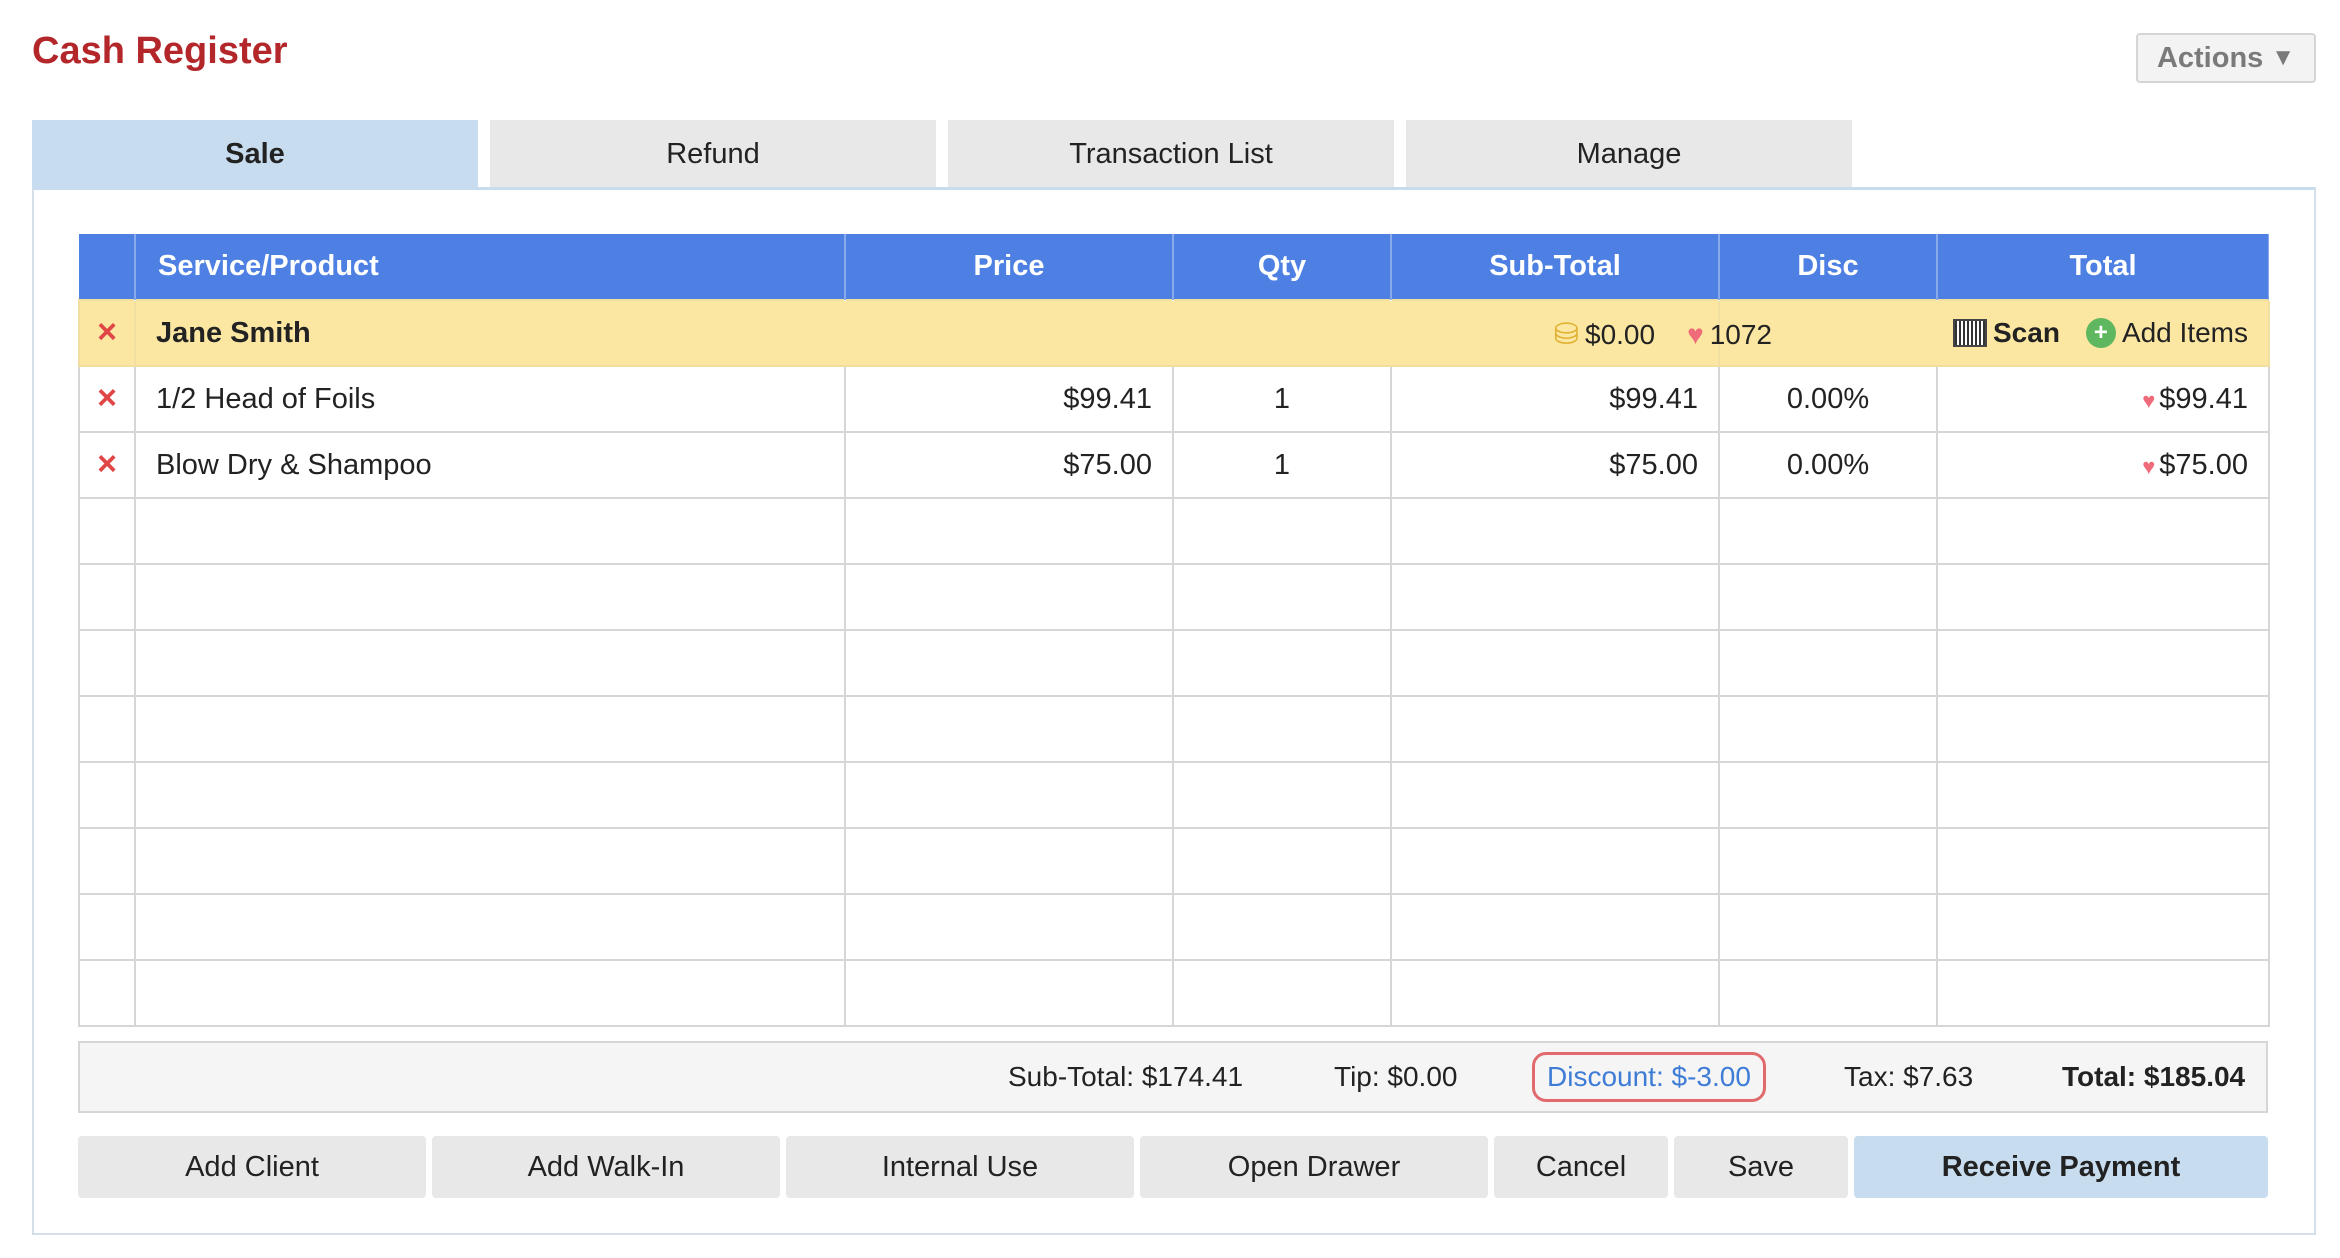  What do you see at coordinates (1909, 1076) in the screenshot?
I see `totals-tax: Tax: $7.63` at bounding box center [1909, 1076].